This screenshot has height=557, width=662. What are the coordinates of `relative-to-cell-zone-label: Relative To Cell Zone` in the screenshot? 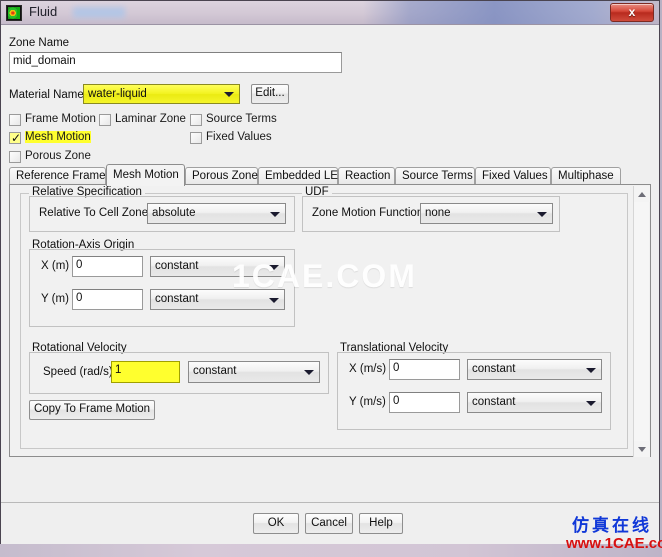 It's located at (94, 213).